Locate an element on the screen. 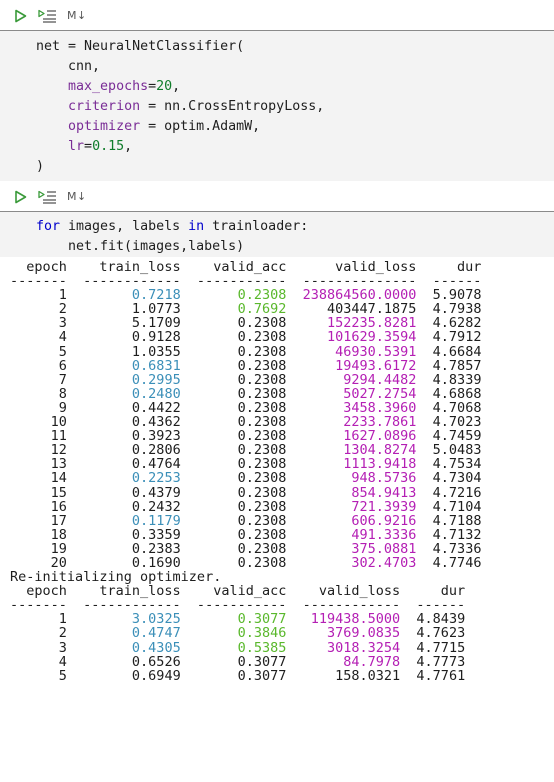 Image resolution: width=554 pixels, height=782 pixels. code-line: net.fit(images,labels) is located at coordinates (140, 246).